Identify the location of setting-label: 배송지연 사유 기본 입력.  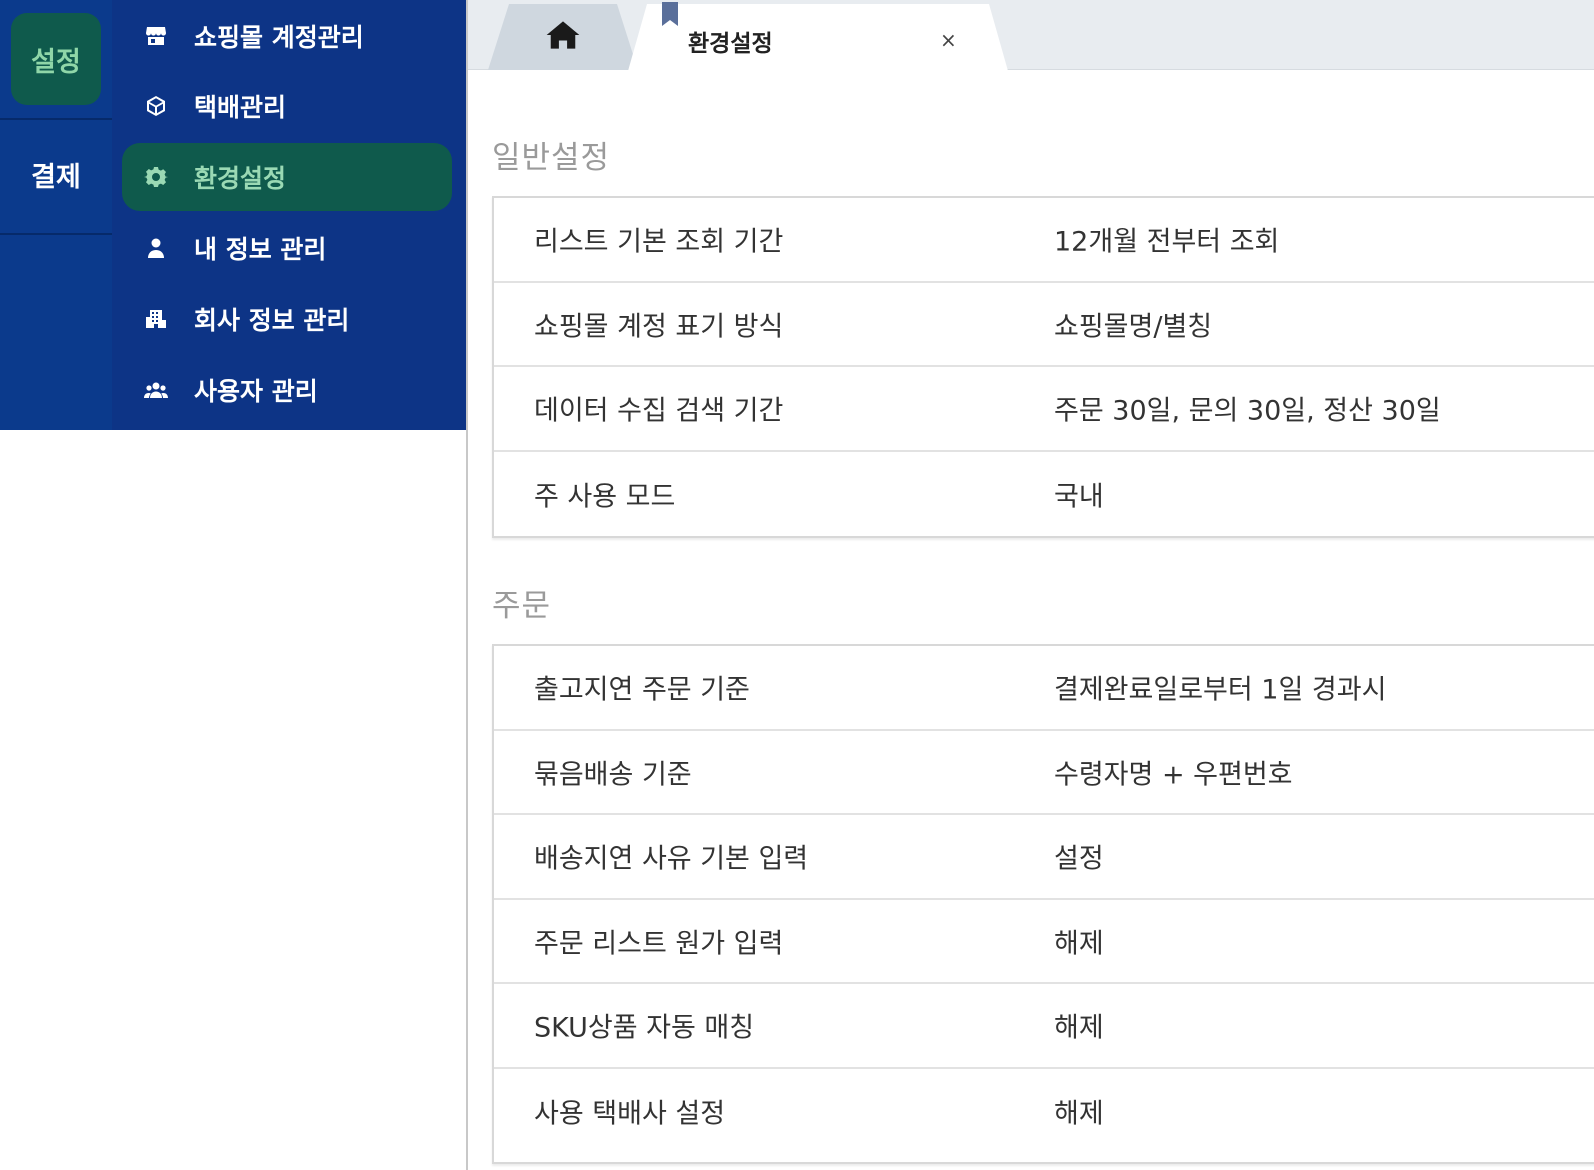
(671, 859).